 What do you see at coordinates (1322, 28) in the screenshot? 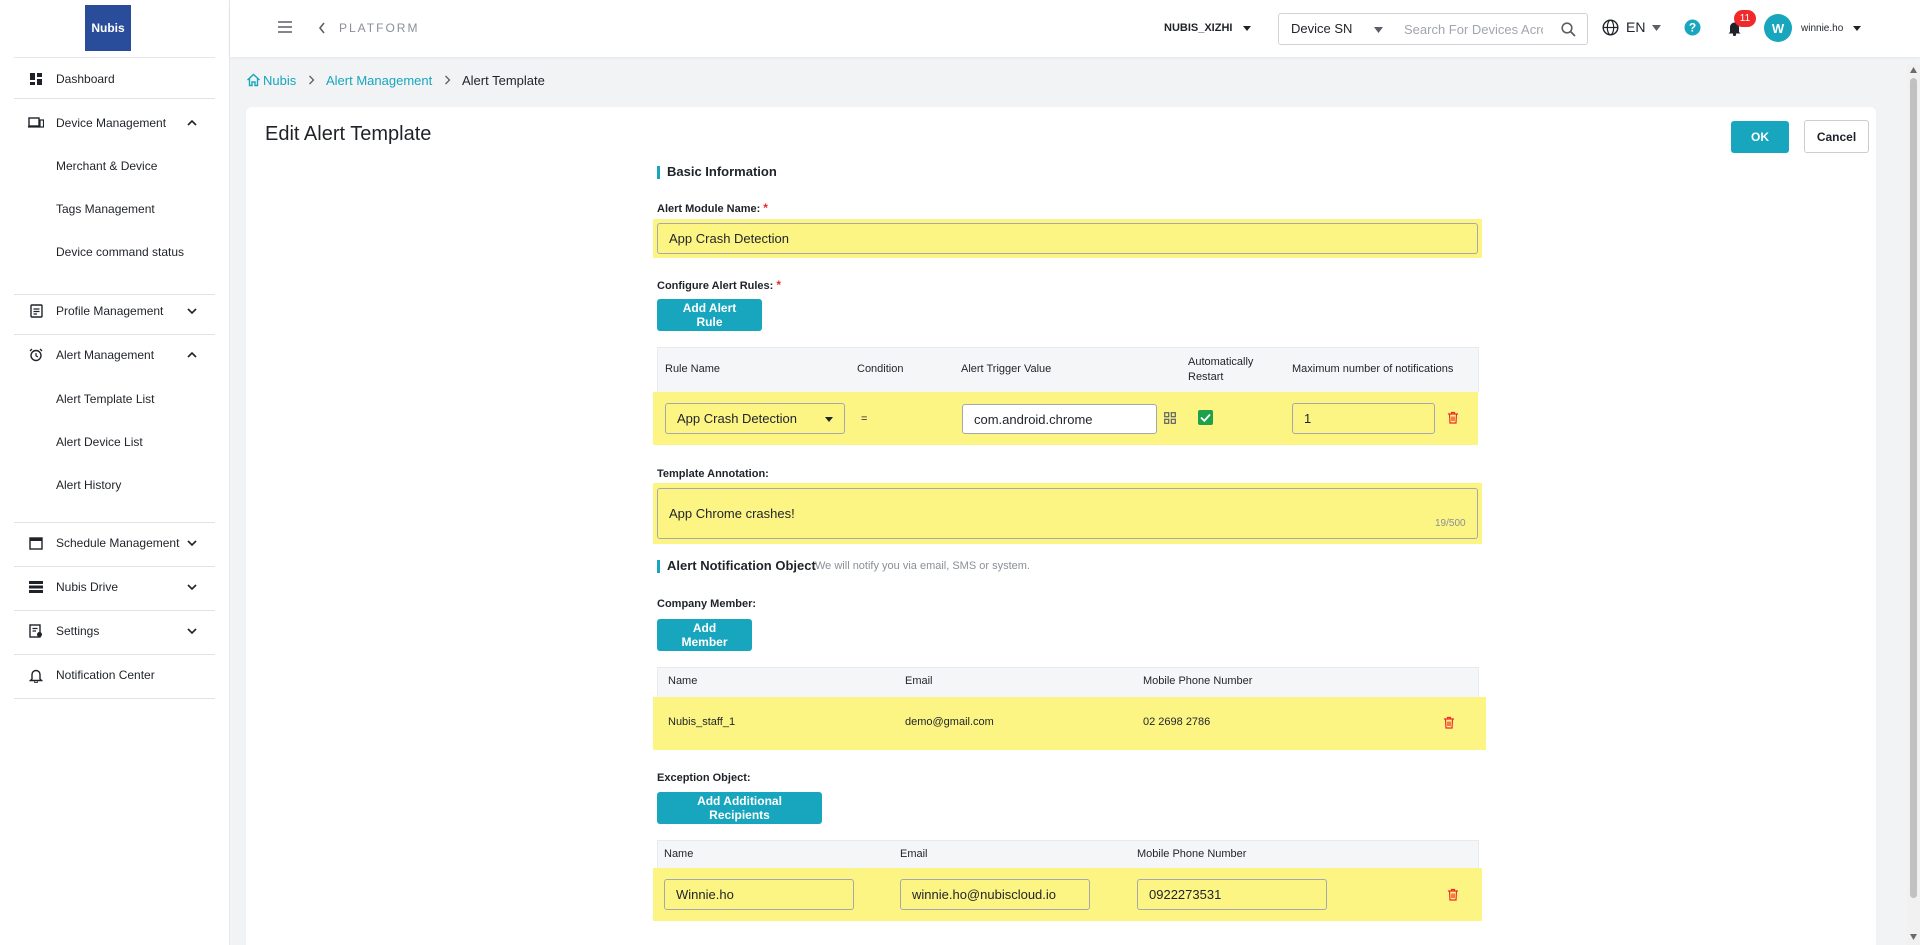
I see `search-type-value: Device SN` at bounding box center [1322, 28].